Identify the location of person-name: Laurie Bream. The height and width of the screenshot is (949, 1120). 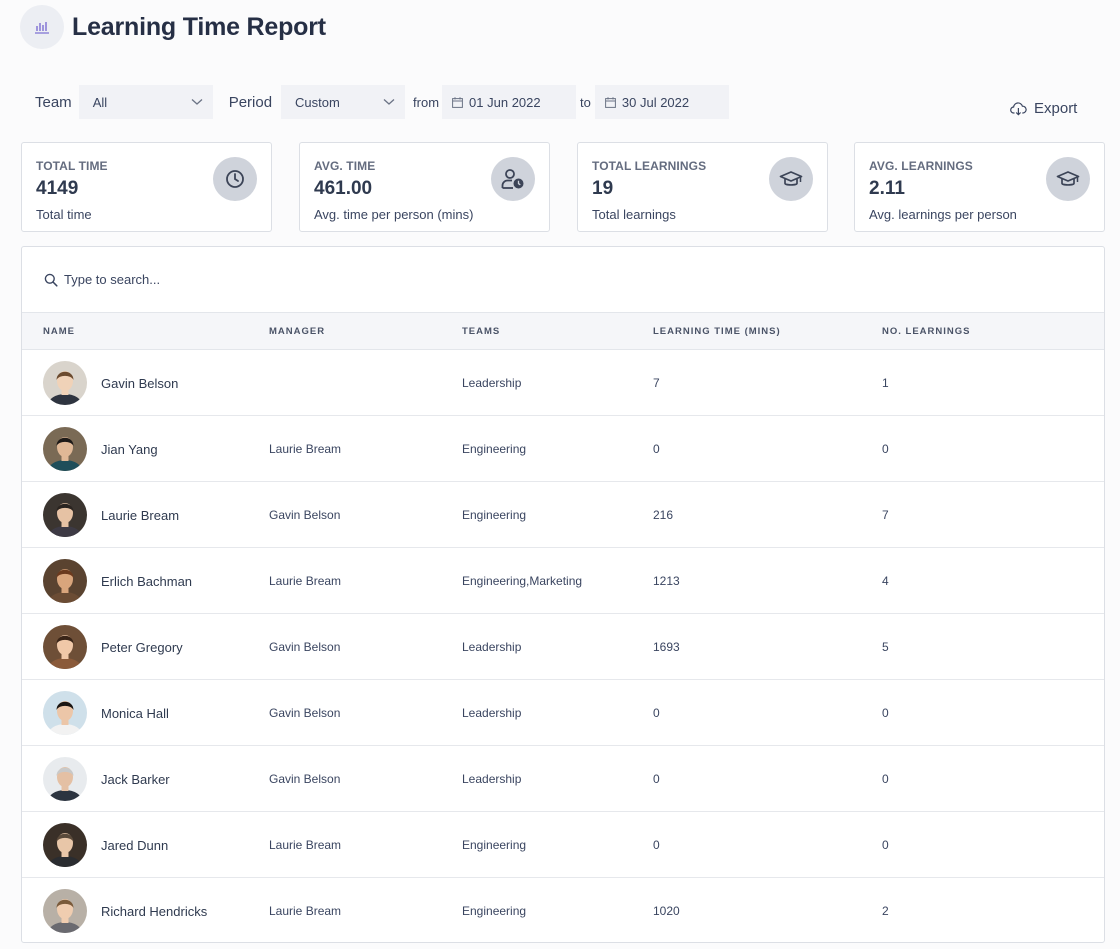
(140, 515).